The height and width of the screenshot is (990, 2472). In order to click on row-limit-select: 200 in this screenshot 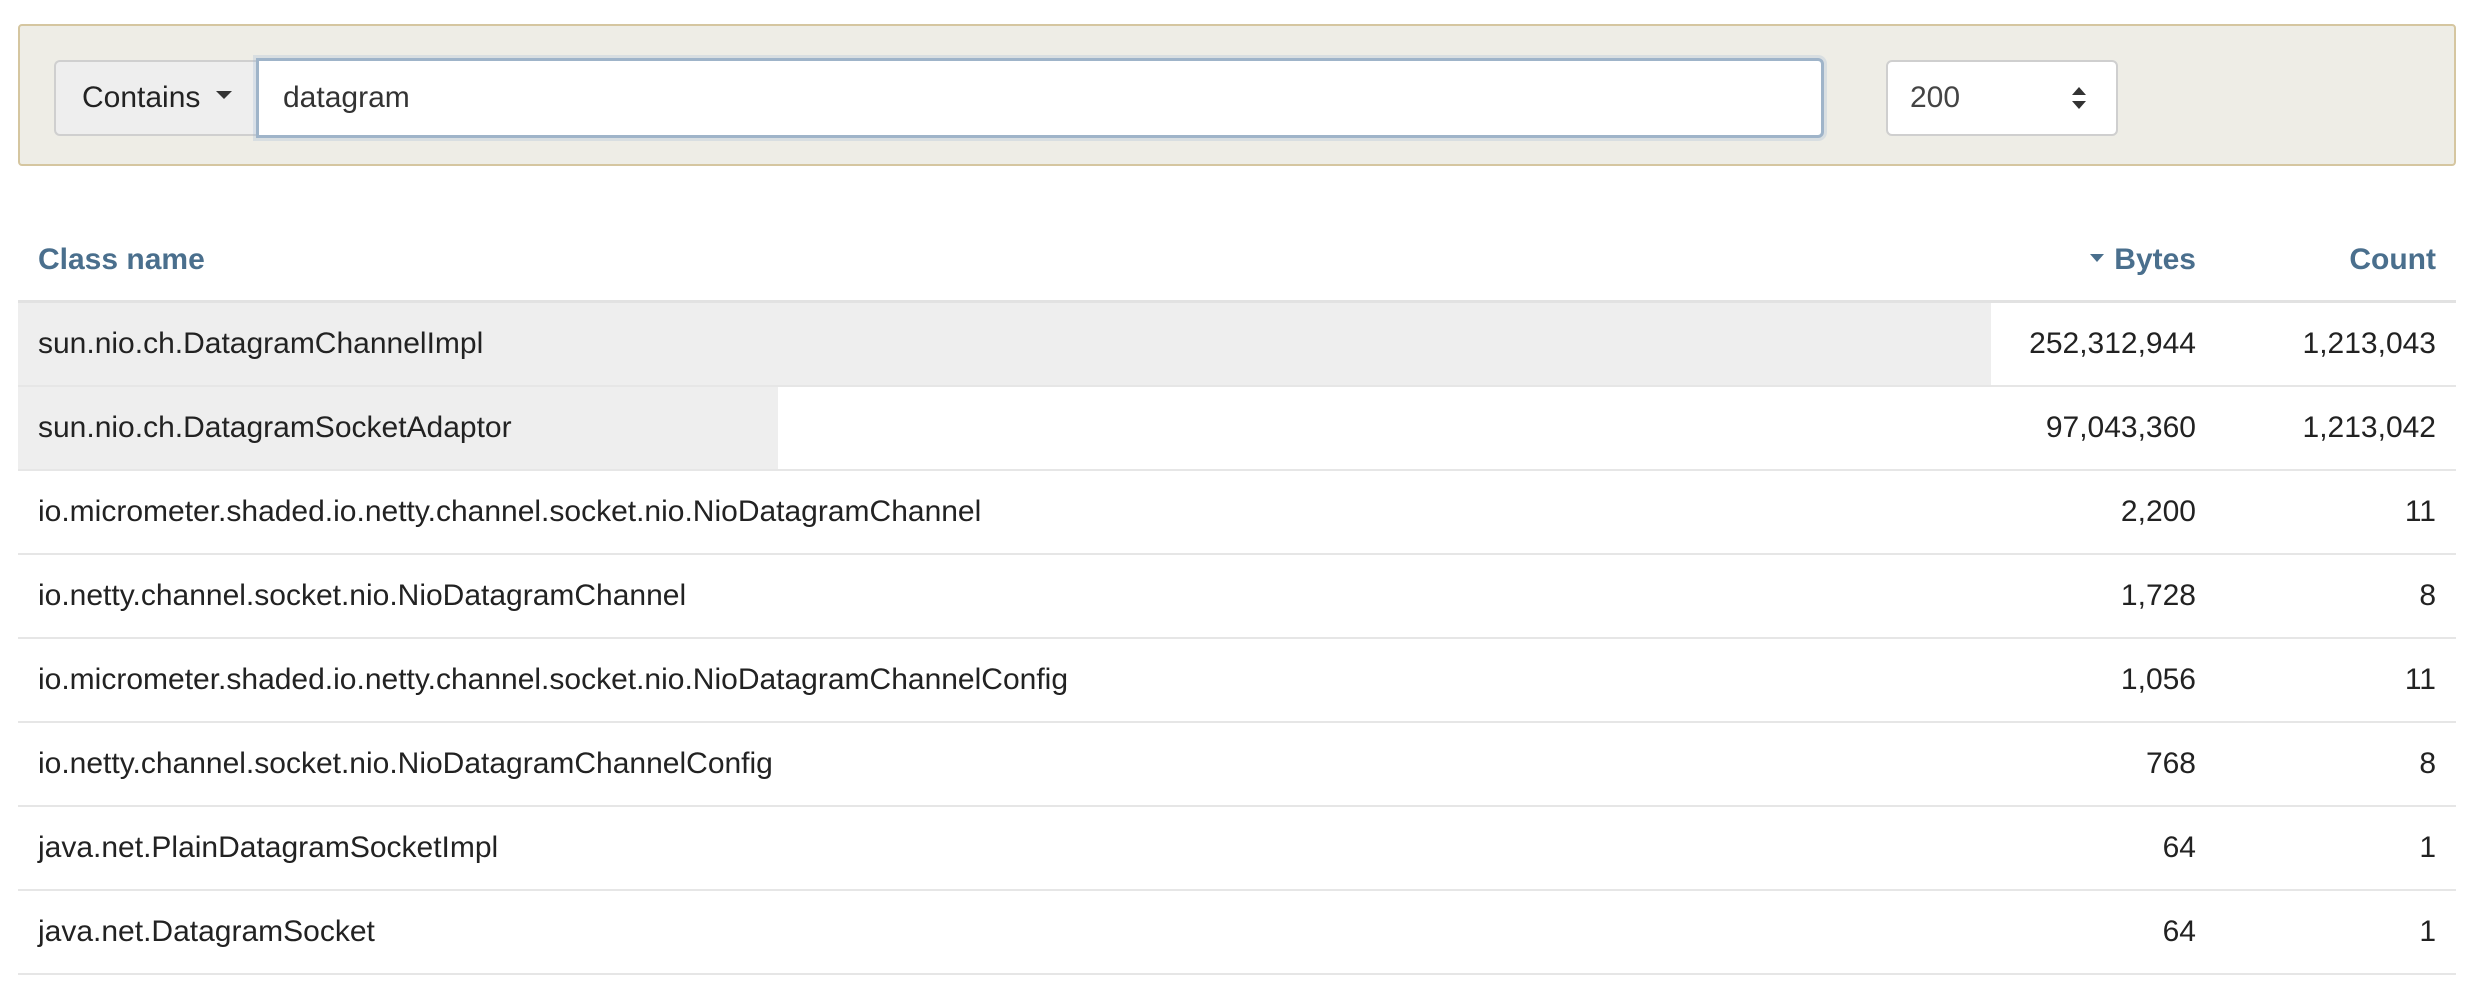, I will do `click(2002, 98)`.